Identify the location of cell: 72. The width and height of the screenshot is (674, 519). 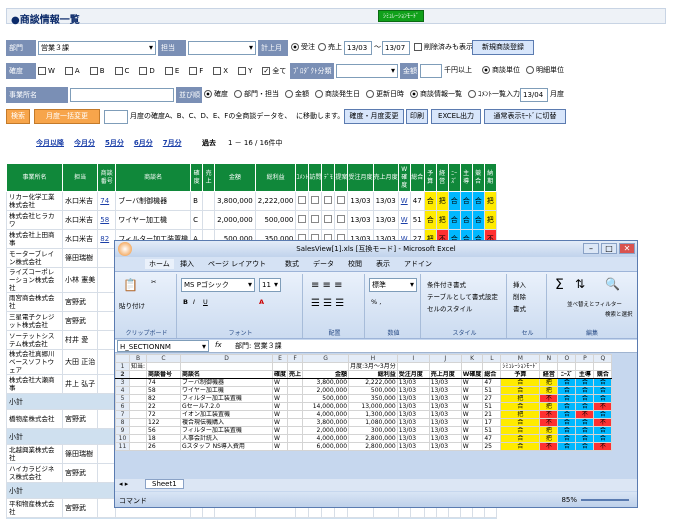
(164, 414).